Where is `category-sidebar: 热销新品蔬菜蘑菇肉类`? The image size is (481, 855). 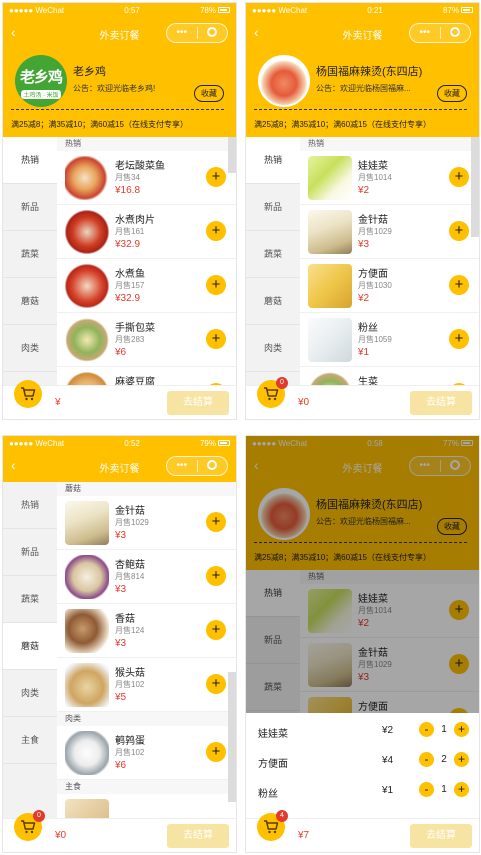 category-sidebar: 热销新品蔬菜蘑菇肉类 is located at coordinates (273, 261).